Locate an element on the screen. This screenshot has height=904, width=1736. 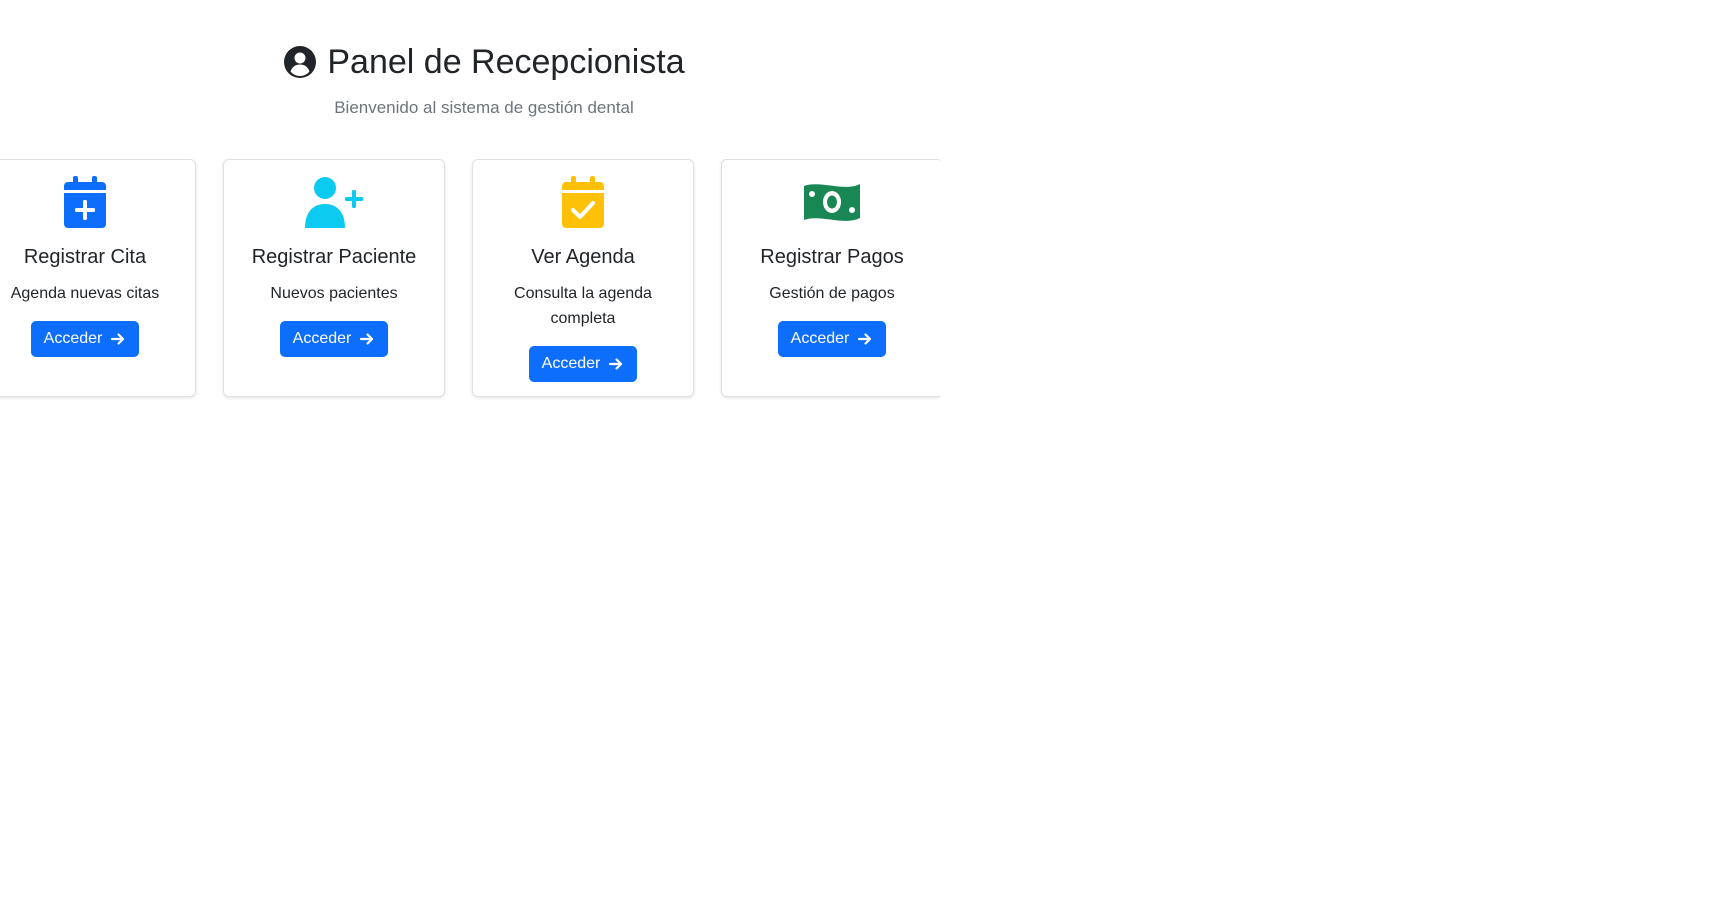
card-description: Gestión de pagos is located at coordinates (832, 293).